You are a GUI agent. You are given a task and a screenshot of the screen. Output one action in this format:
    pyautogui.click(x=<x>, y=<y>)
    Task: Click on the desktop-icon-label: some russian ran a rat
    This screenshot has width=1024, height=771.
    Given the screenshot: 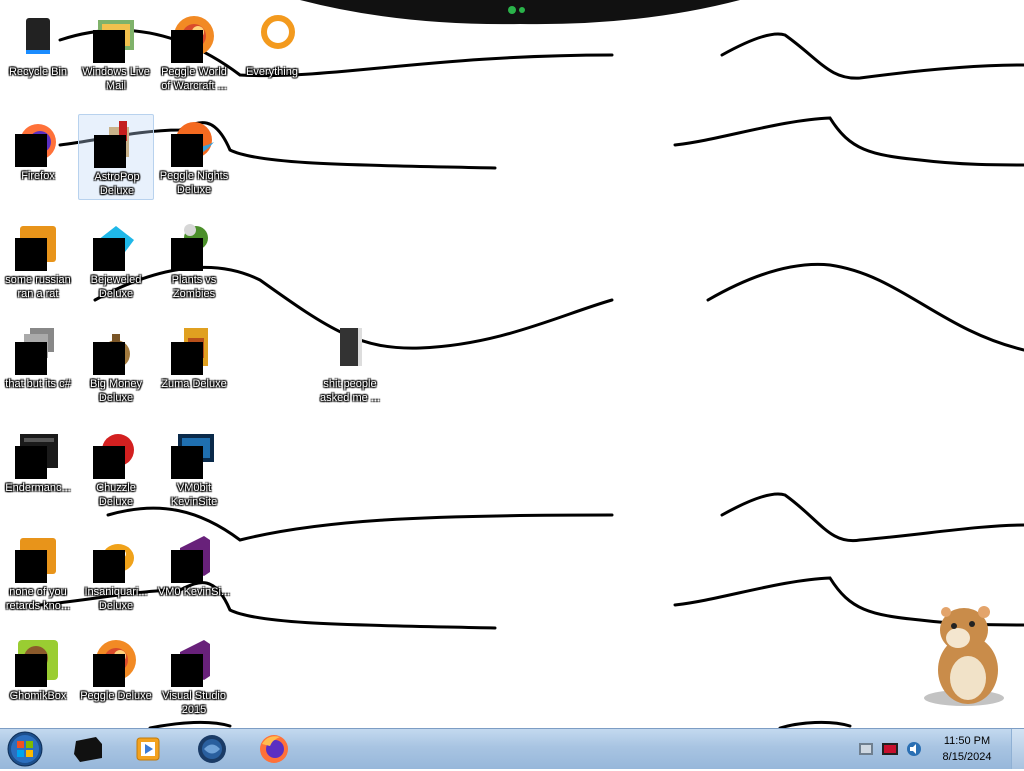 What is the action you would take?
    pyautogui.click(x=38, y=287)
    